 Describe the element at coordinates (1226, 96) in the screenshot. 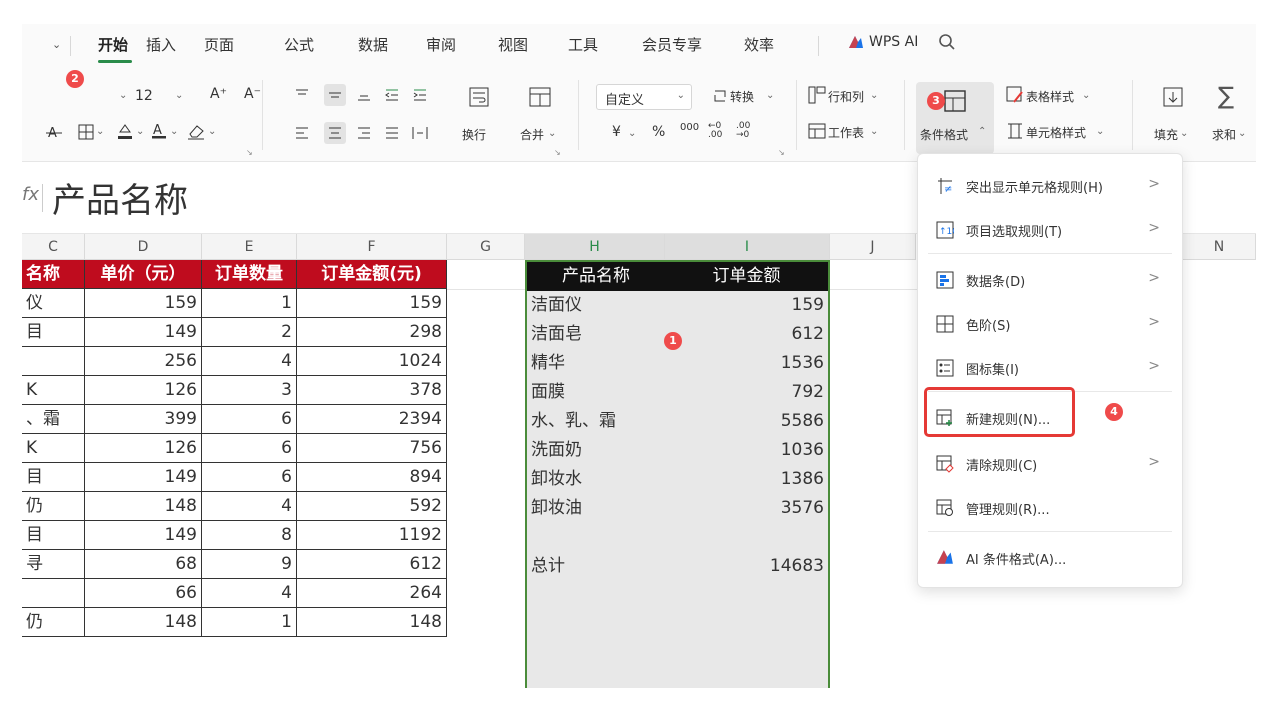

I see `sum-icon: ∑` at that location.